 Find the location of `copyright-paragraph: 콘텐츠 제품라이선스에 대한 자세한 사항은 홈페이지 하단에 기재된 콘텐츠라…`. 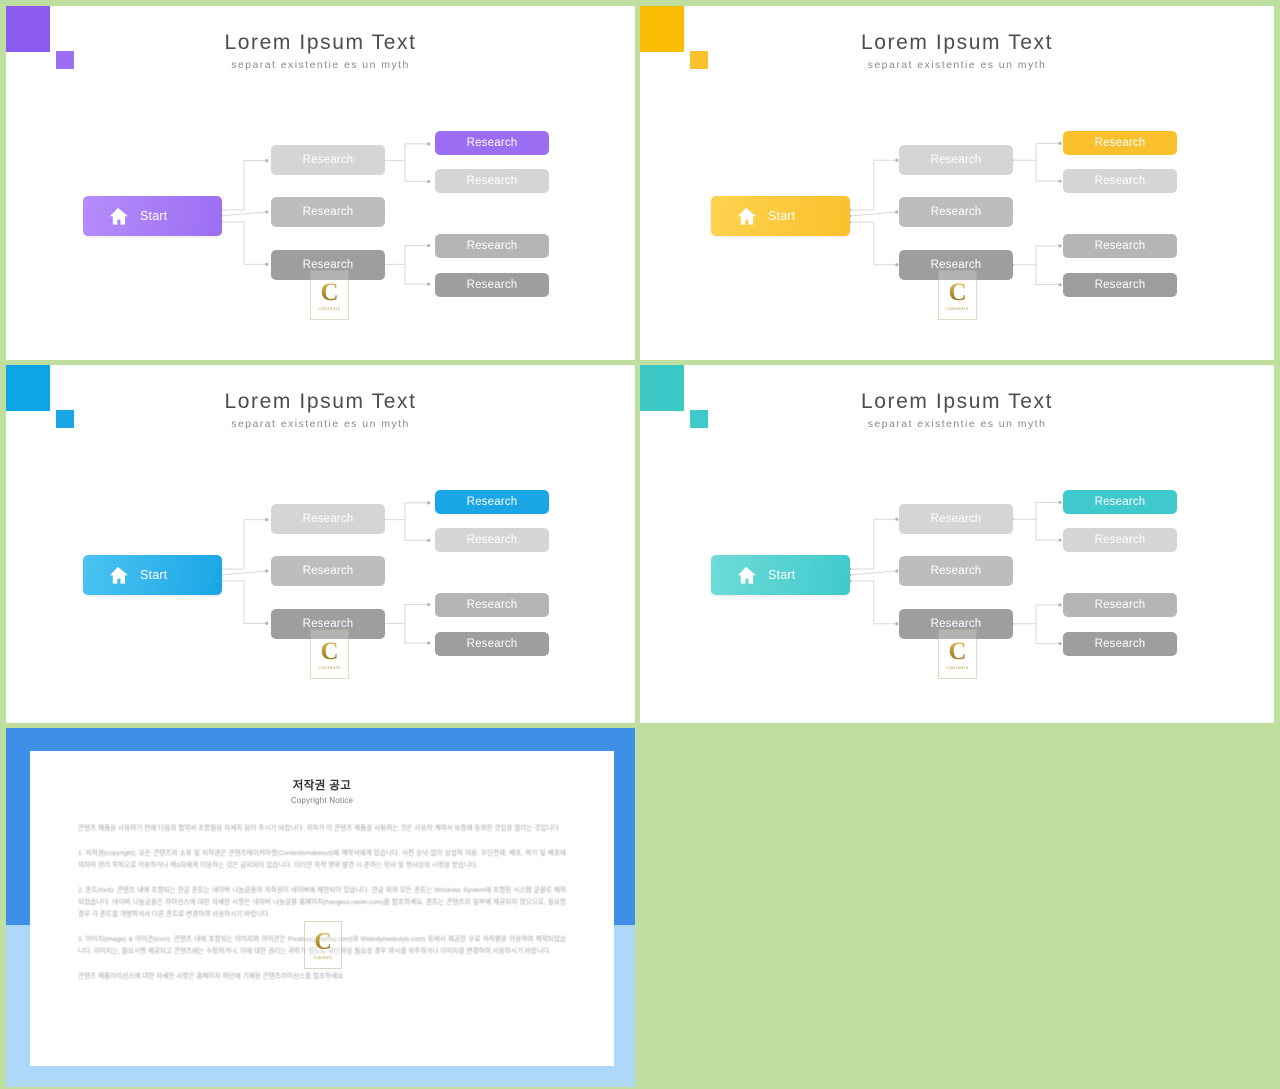

copyright-paragraph: 콘텐츠 제품라이선스에 대한 자세한 사항은 홈페이지 하단에 기재된 콘텐츠라… is located at coordinates (212, 976).